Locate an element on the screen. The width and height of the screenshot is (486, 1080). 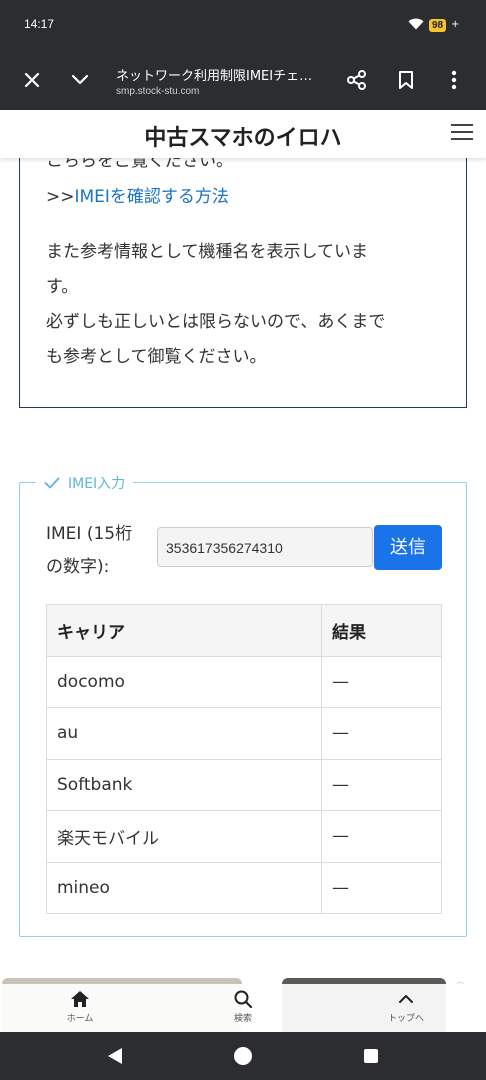
recents-icon is located at coordinates (371, 1056).